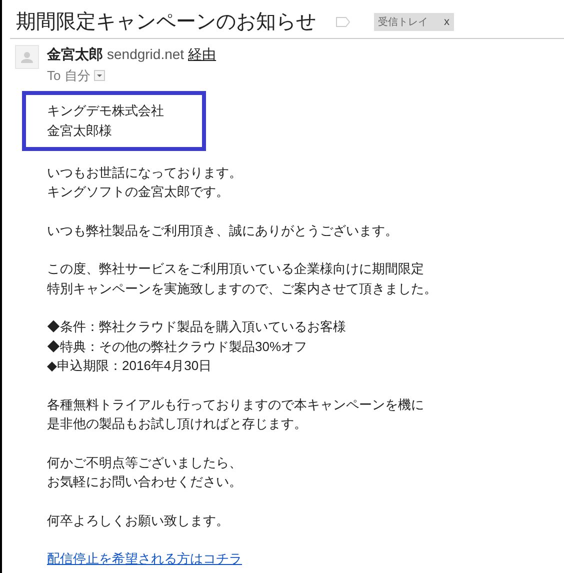  What do you see at coordinates (403, 23) in the screenshot?
I see `label-text: 受信トレイ` at bounding box center [403, 23].